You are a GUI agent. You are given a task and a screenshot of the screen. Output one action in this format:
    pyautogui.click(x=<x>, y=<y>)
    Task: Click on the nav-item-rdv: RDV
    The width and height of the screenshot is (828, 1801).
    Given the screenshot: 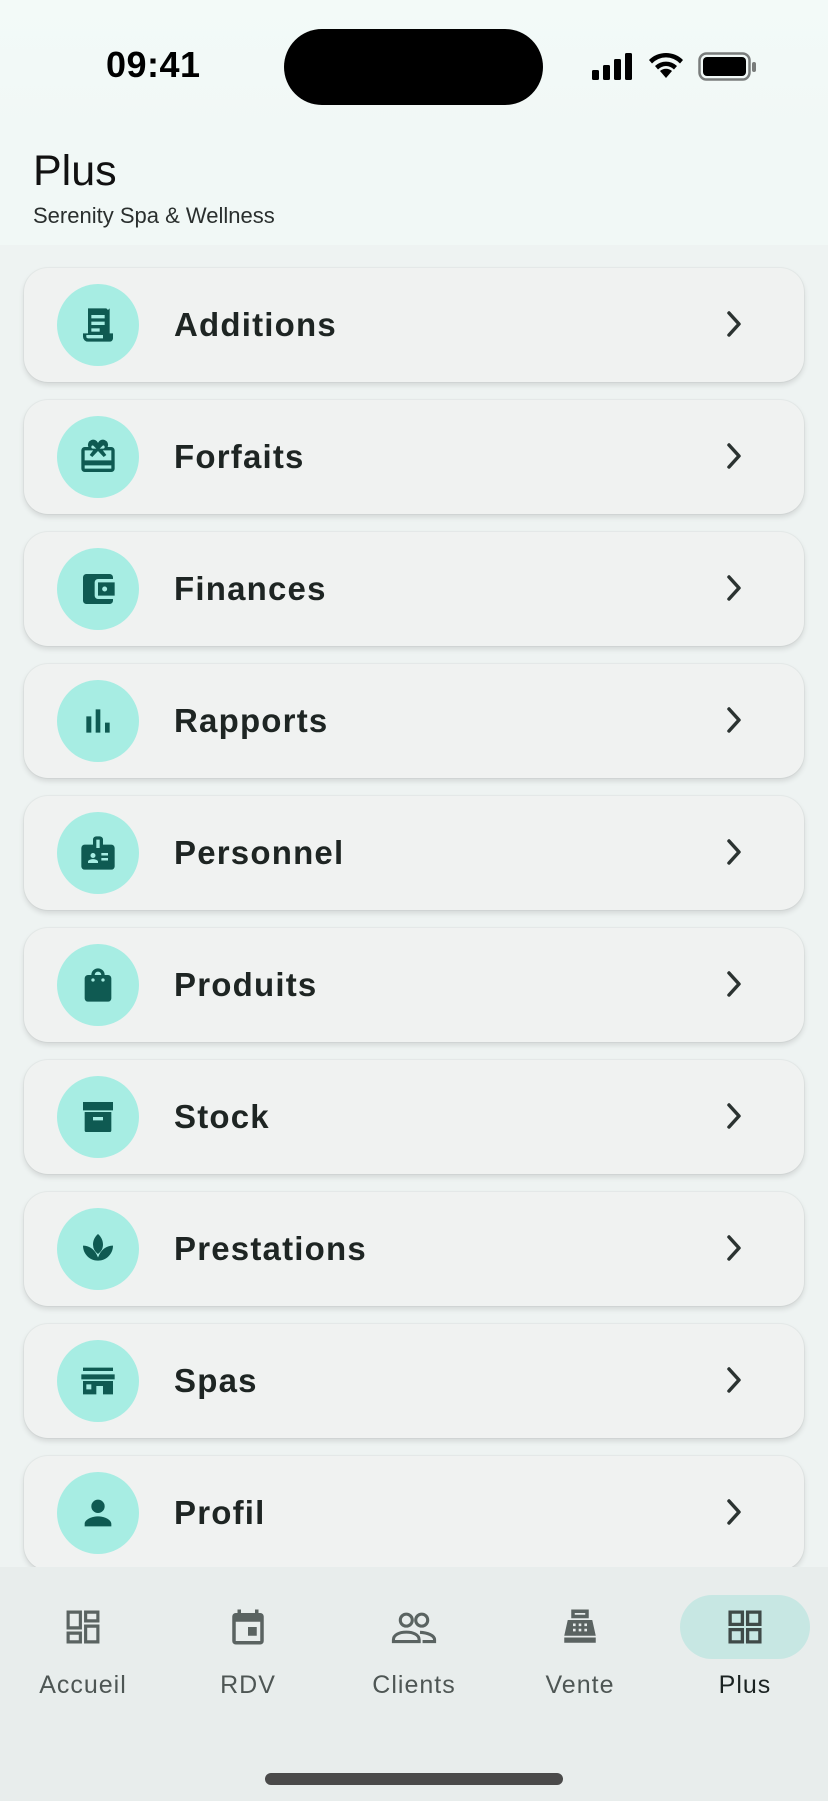 What is the action you would take?
    pyautogui.click(x=248, y=1650)
    